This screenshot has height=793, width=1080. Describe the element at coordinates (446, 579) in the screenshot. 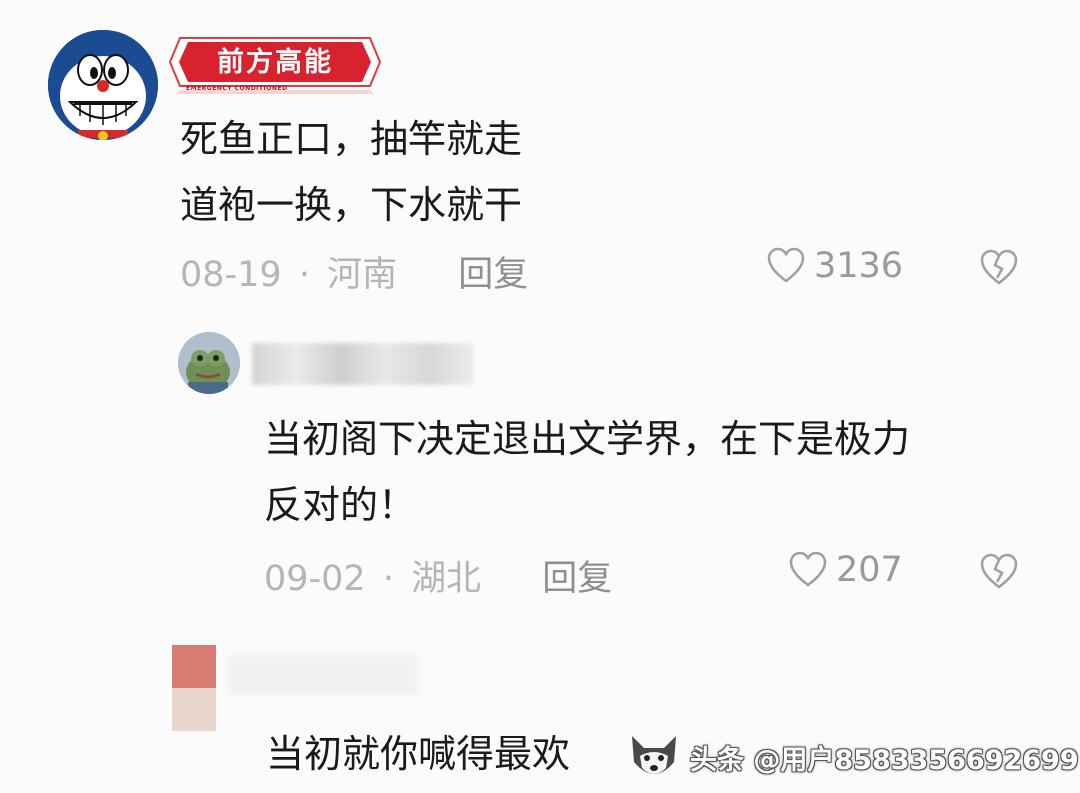

I see `comment-location: 湖北` at that location.